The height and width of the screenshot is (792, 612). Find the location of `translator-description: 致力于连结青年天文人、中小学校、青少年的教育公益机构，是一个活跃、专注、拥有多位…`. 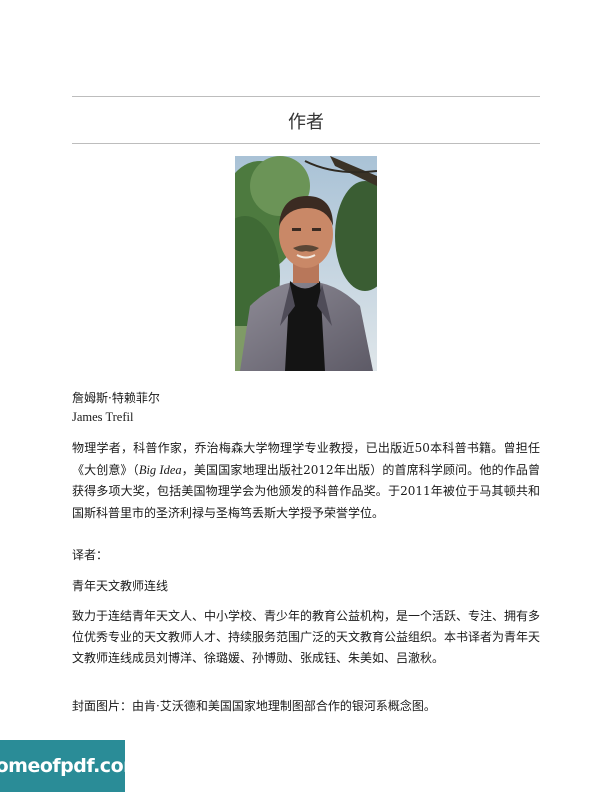

translator-description: 致力于连结青年天文人、中小学校、青少年的教育公益机构，是一个活跃、专注、拥有多位… is located at coordinates (306, 637).